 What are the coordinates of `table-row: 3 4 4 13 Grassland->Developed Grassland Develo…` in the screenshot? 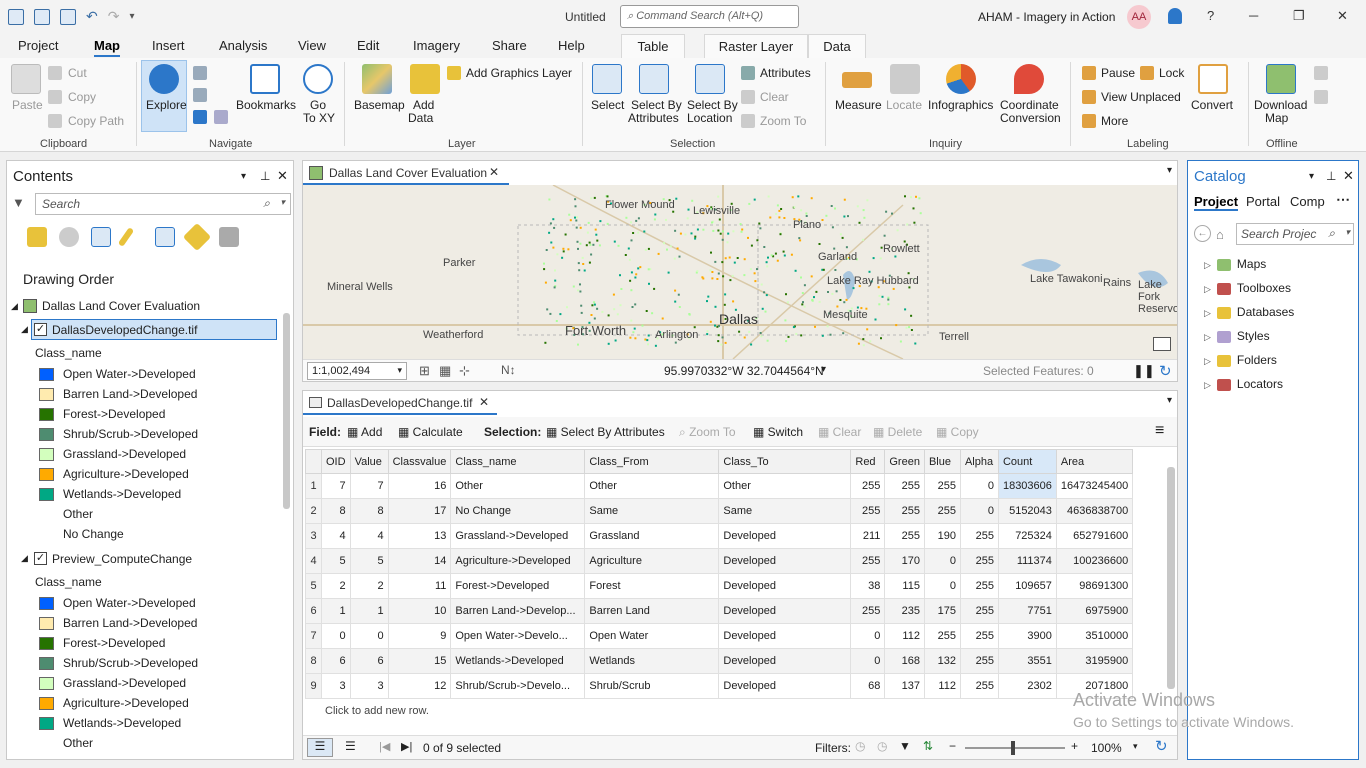 It's located at (719, 536).